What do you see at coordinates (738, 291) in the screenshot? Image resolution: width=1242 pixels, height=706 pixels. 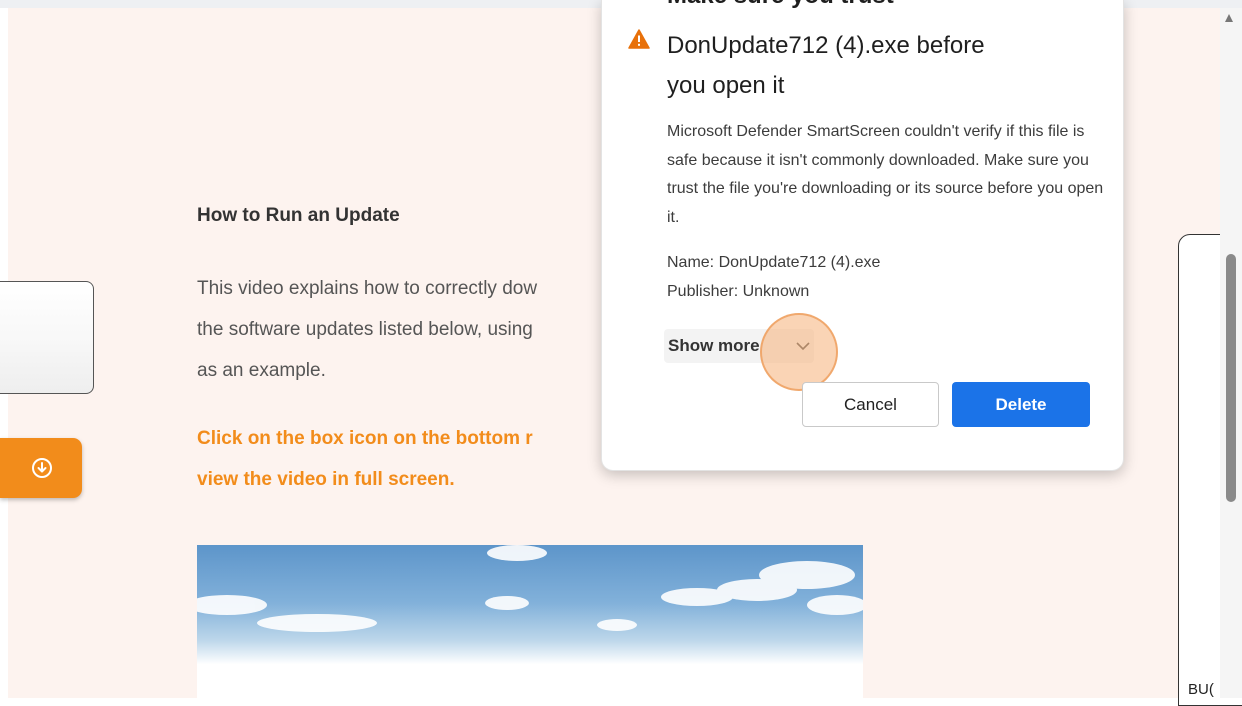 I see `publisher-line: Publisher: Unknown` at bounding box center [738, 291].